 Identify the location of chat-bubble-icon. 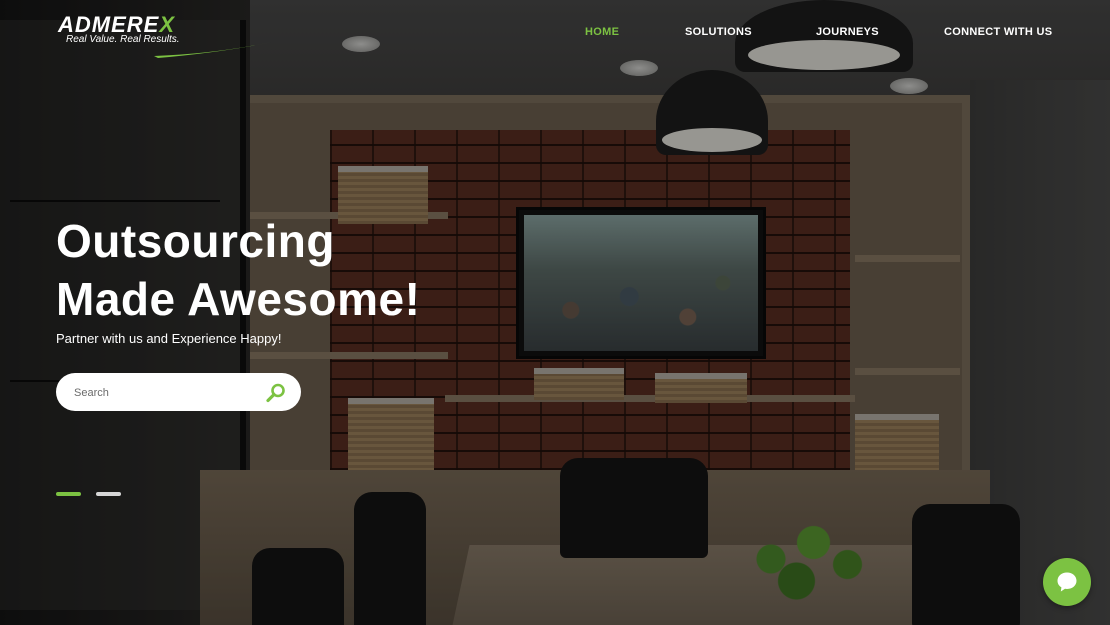
(1067, 582).